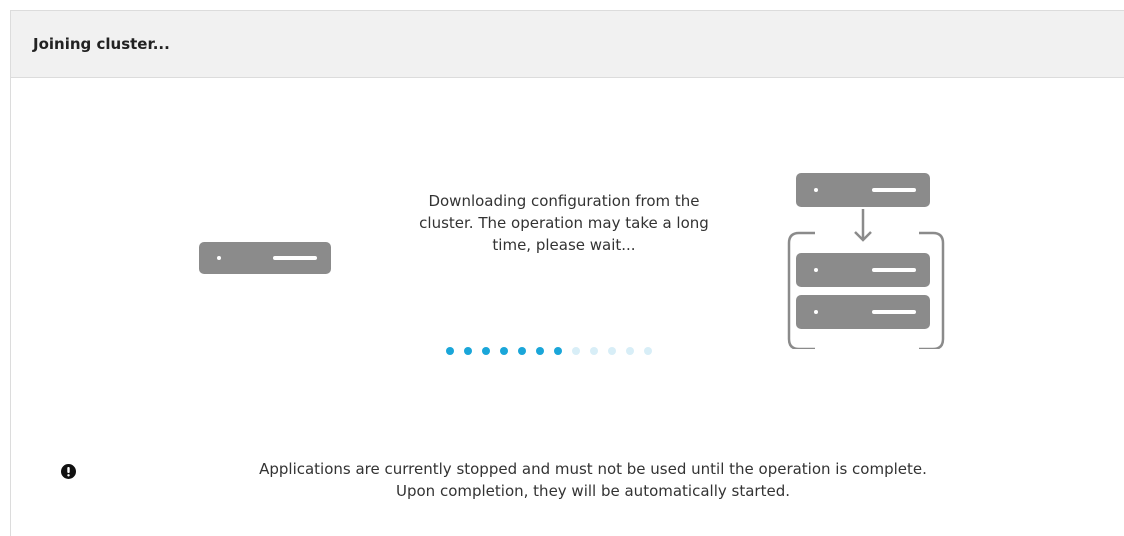 The image size is (1124, 536). Describe the element at coordinates (549, 351) in the screenshot. I see `progress-indicator` at that location.